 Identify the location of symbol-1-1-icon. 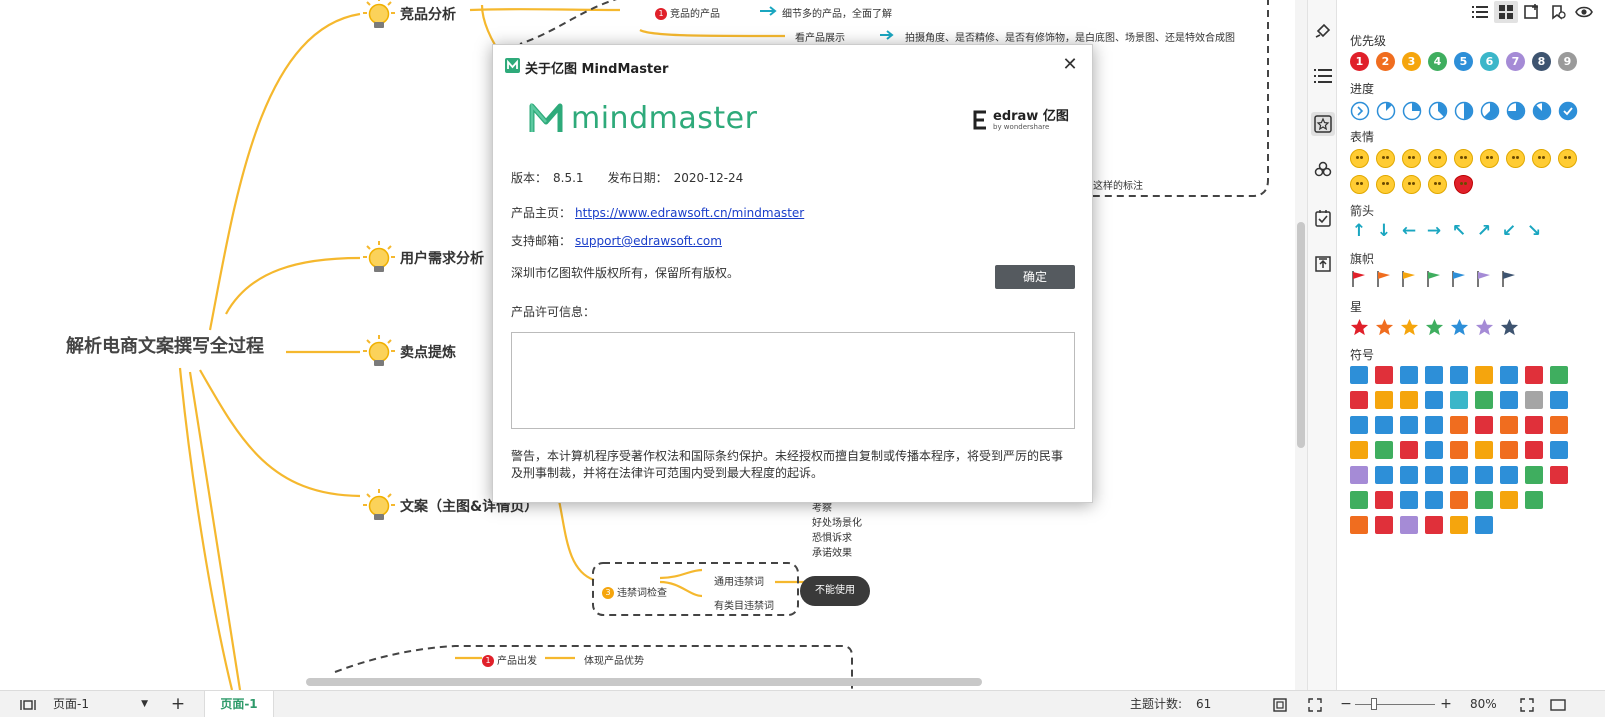
(1359, 375).